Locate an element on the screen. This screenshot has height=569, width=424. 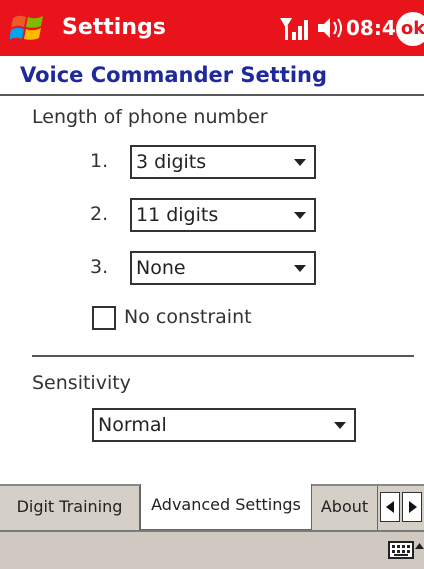
title-bar: Settings 08:44 ok is located at coordinates (212, 28).